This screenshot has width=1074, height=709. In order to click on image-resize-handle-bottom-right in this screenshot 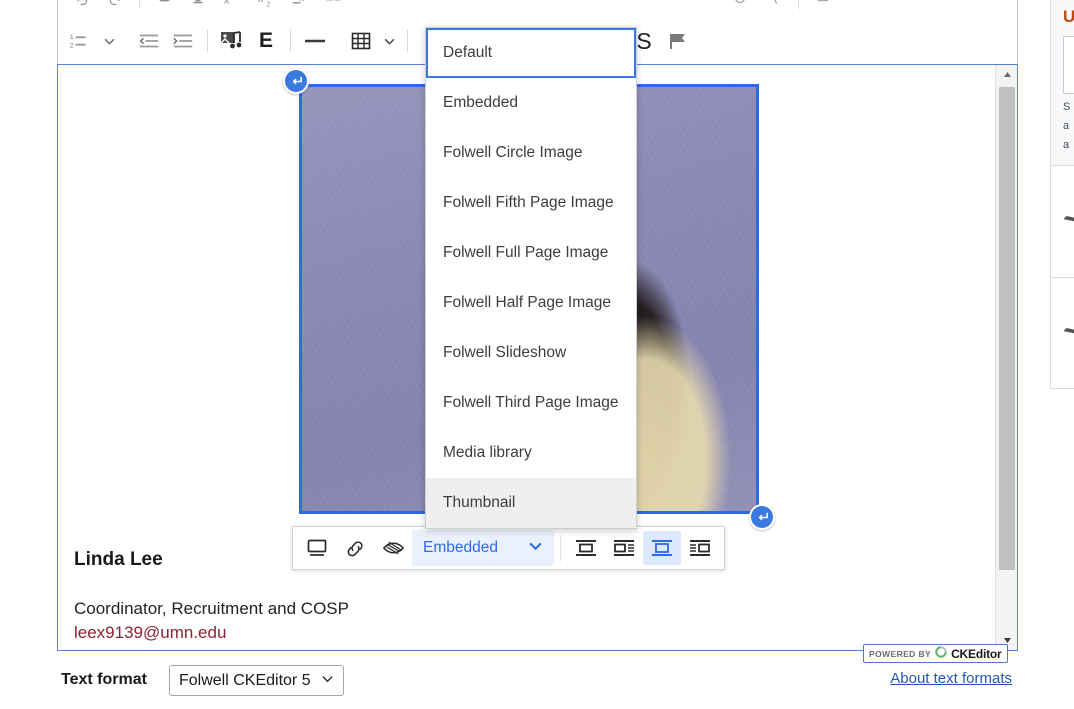, I will do `click(762, 517)`.